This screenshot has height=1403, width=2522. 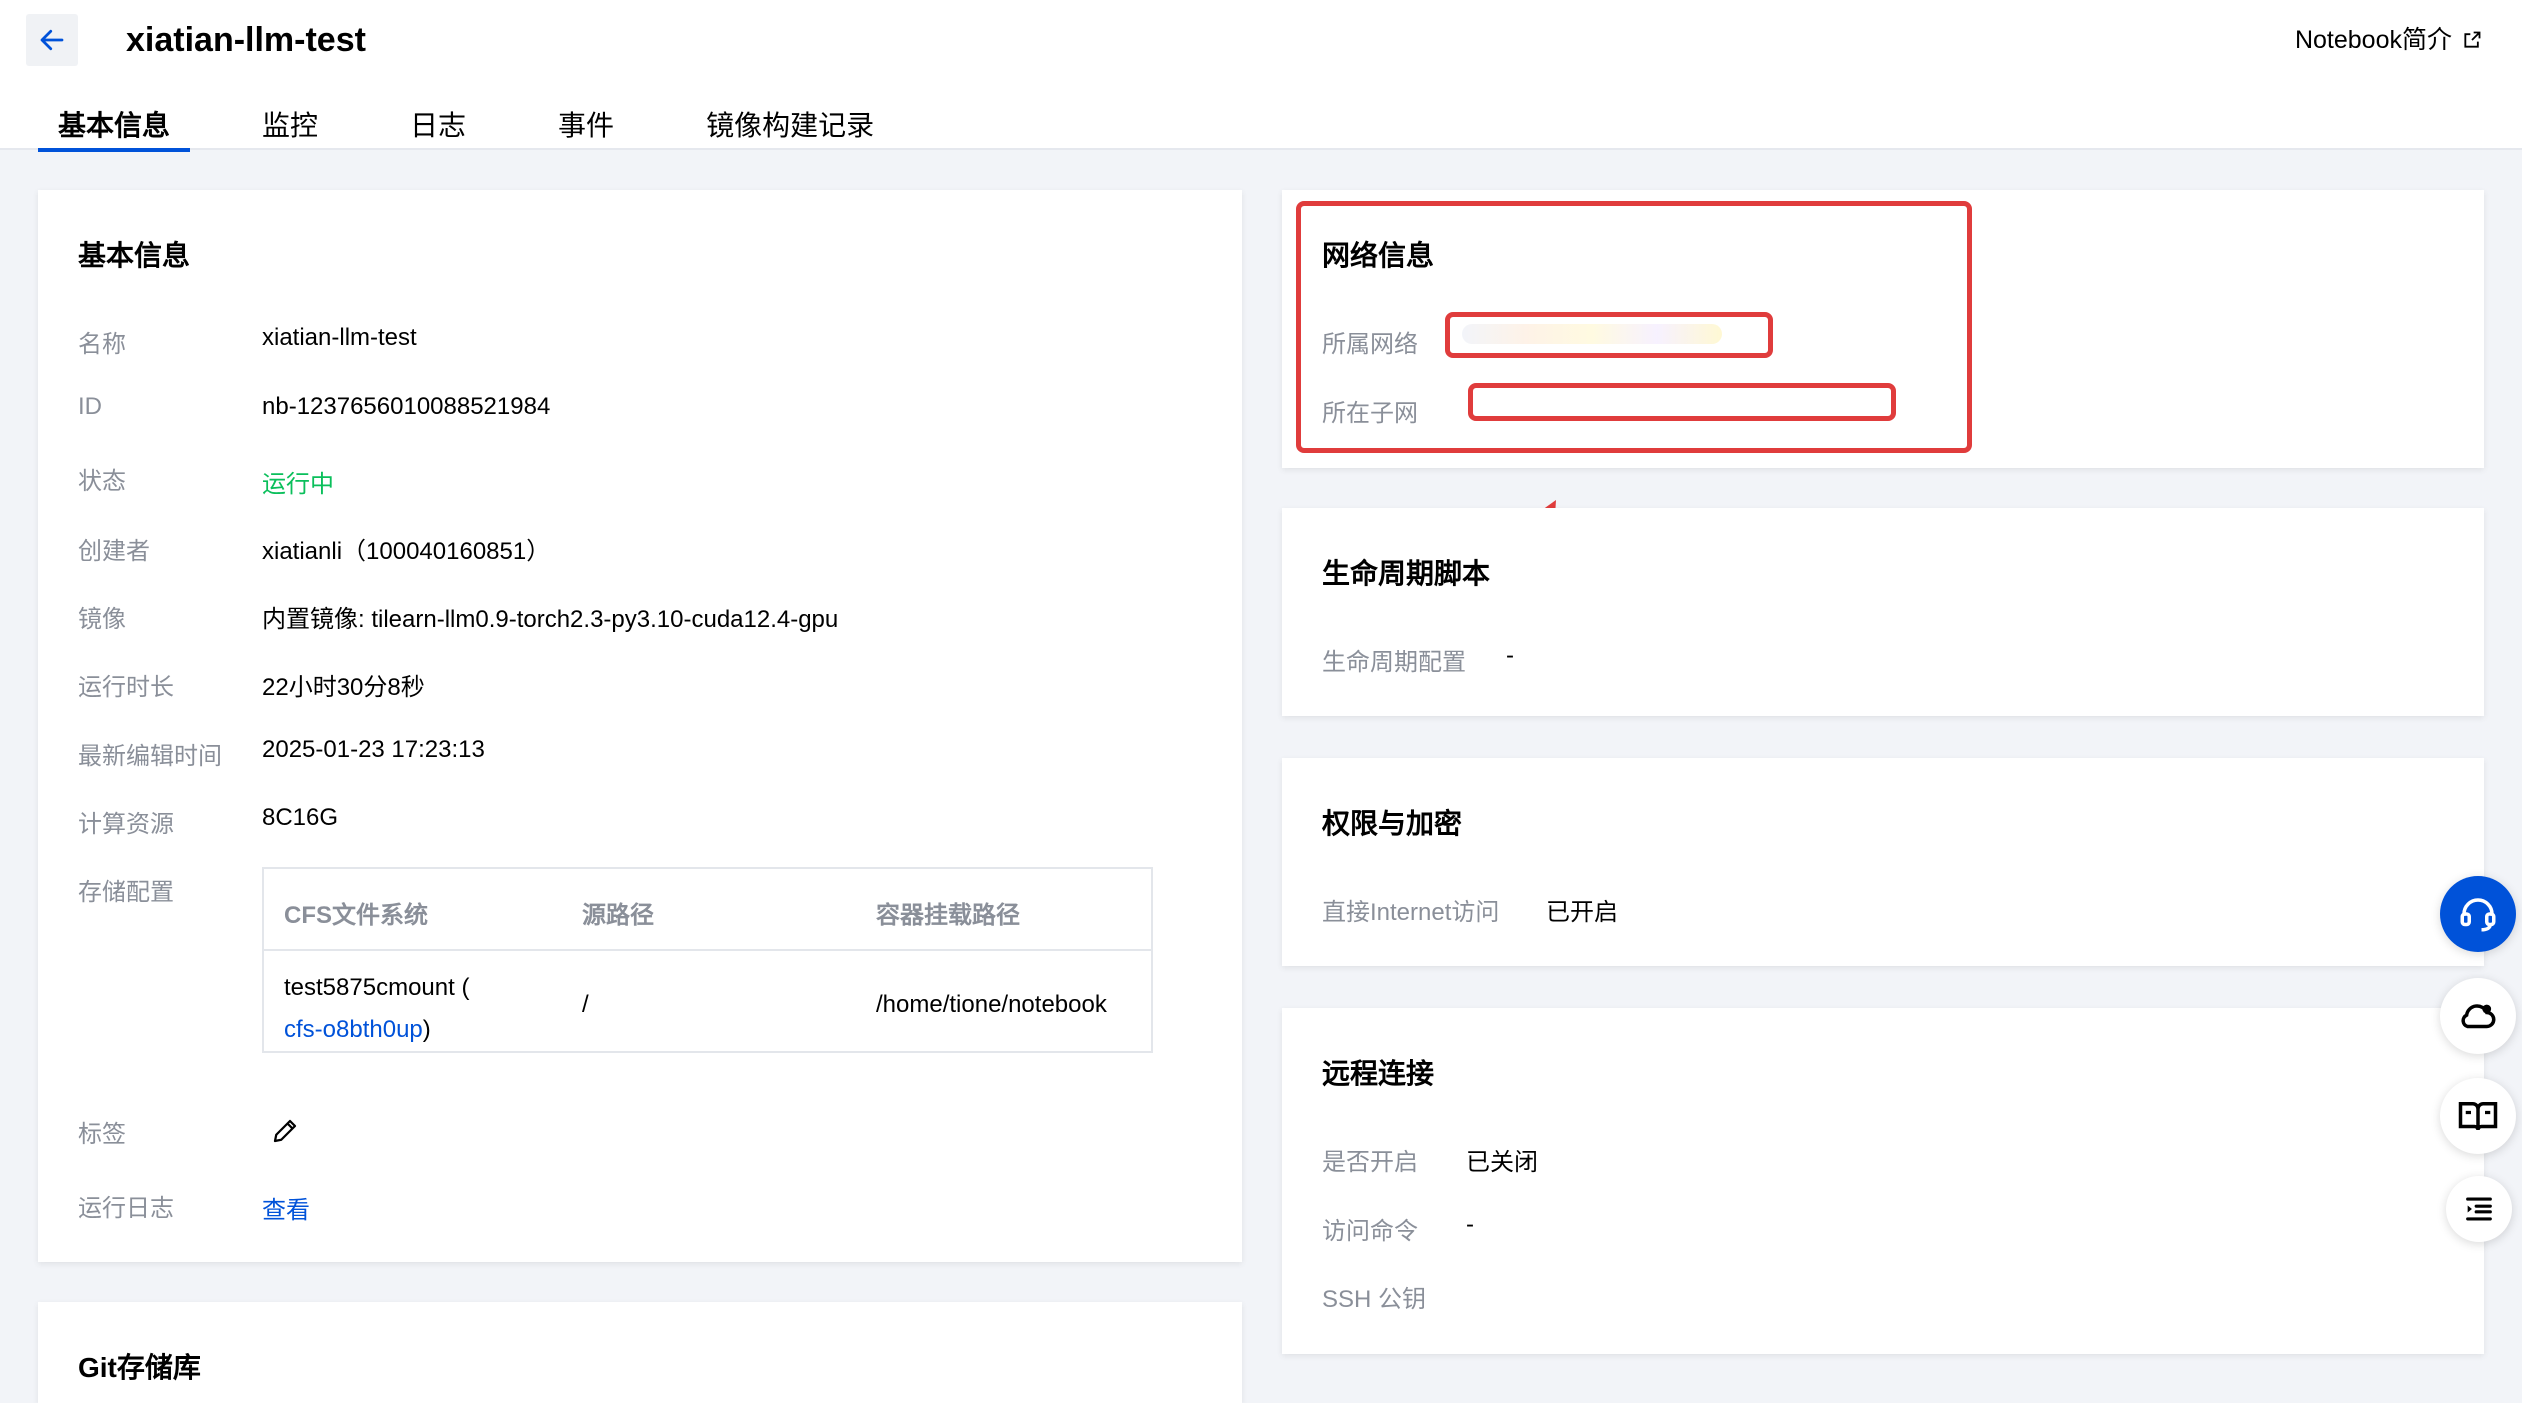 I want to click on notebook-intro-link: Notebook简介, so click(x=2388, y=40).